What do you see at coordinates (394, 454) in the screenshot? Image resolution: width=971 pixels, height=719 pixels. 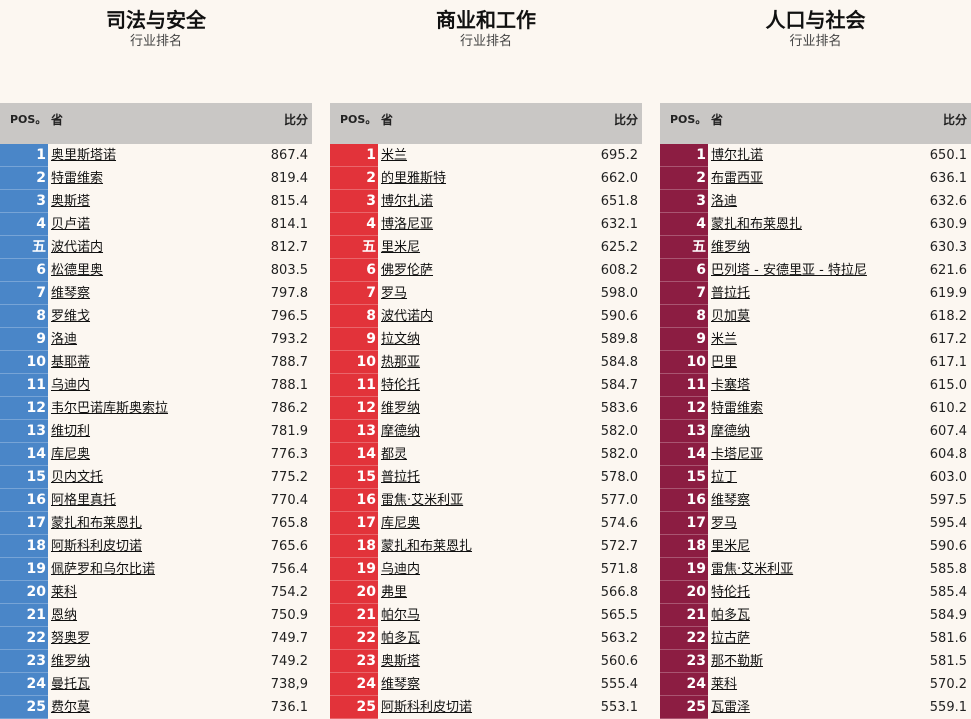 I see `province-link: 都灵` at bounding box center [394, 454].